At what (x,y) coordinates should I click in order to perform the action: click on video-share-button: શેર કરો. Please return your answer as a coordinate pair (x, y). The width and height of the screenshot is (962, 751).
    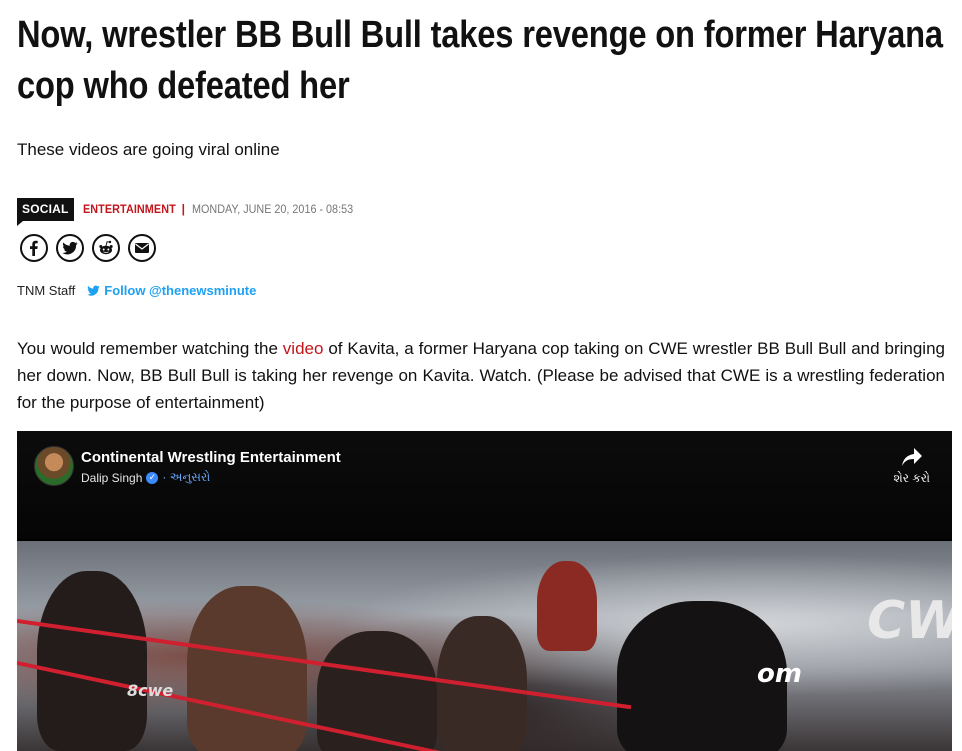
    Looking at the image, I should click on (912, 466).